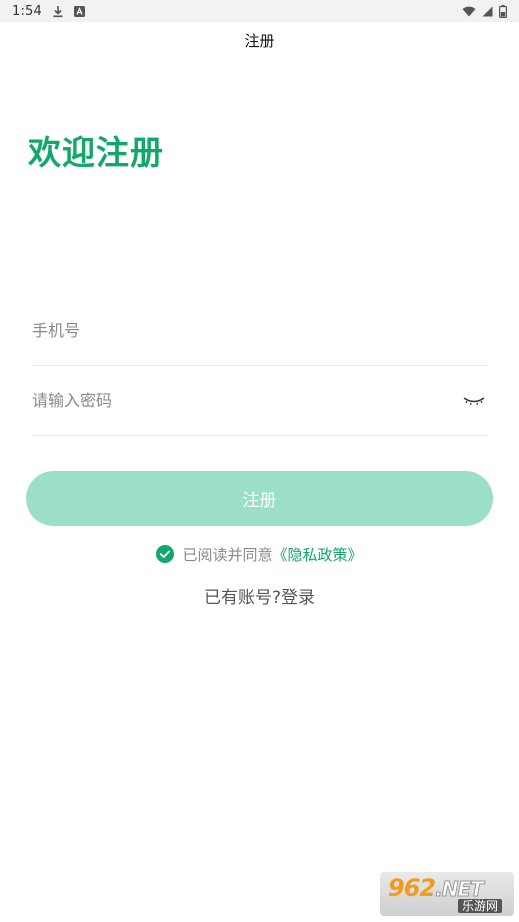  What do you see at coordinates (96, 152) in the screenshot?
I see `welcome-heading: 欢迎注册` at bounding box center [96, 152].